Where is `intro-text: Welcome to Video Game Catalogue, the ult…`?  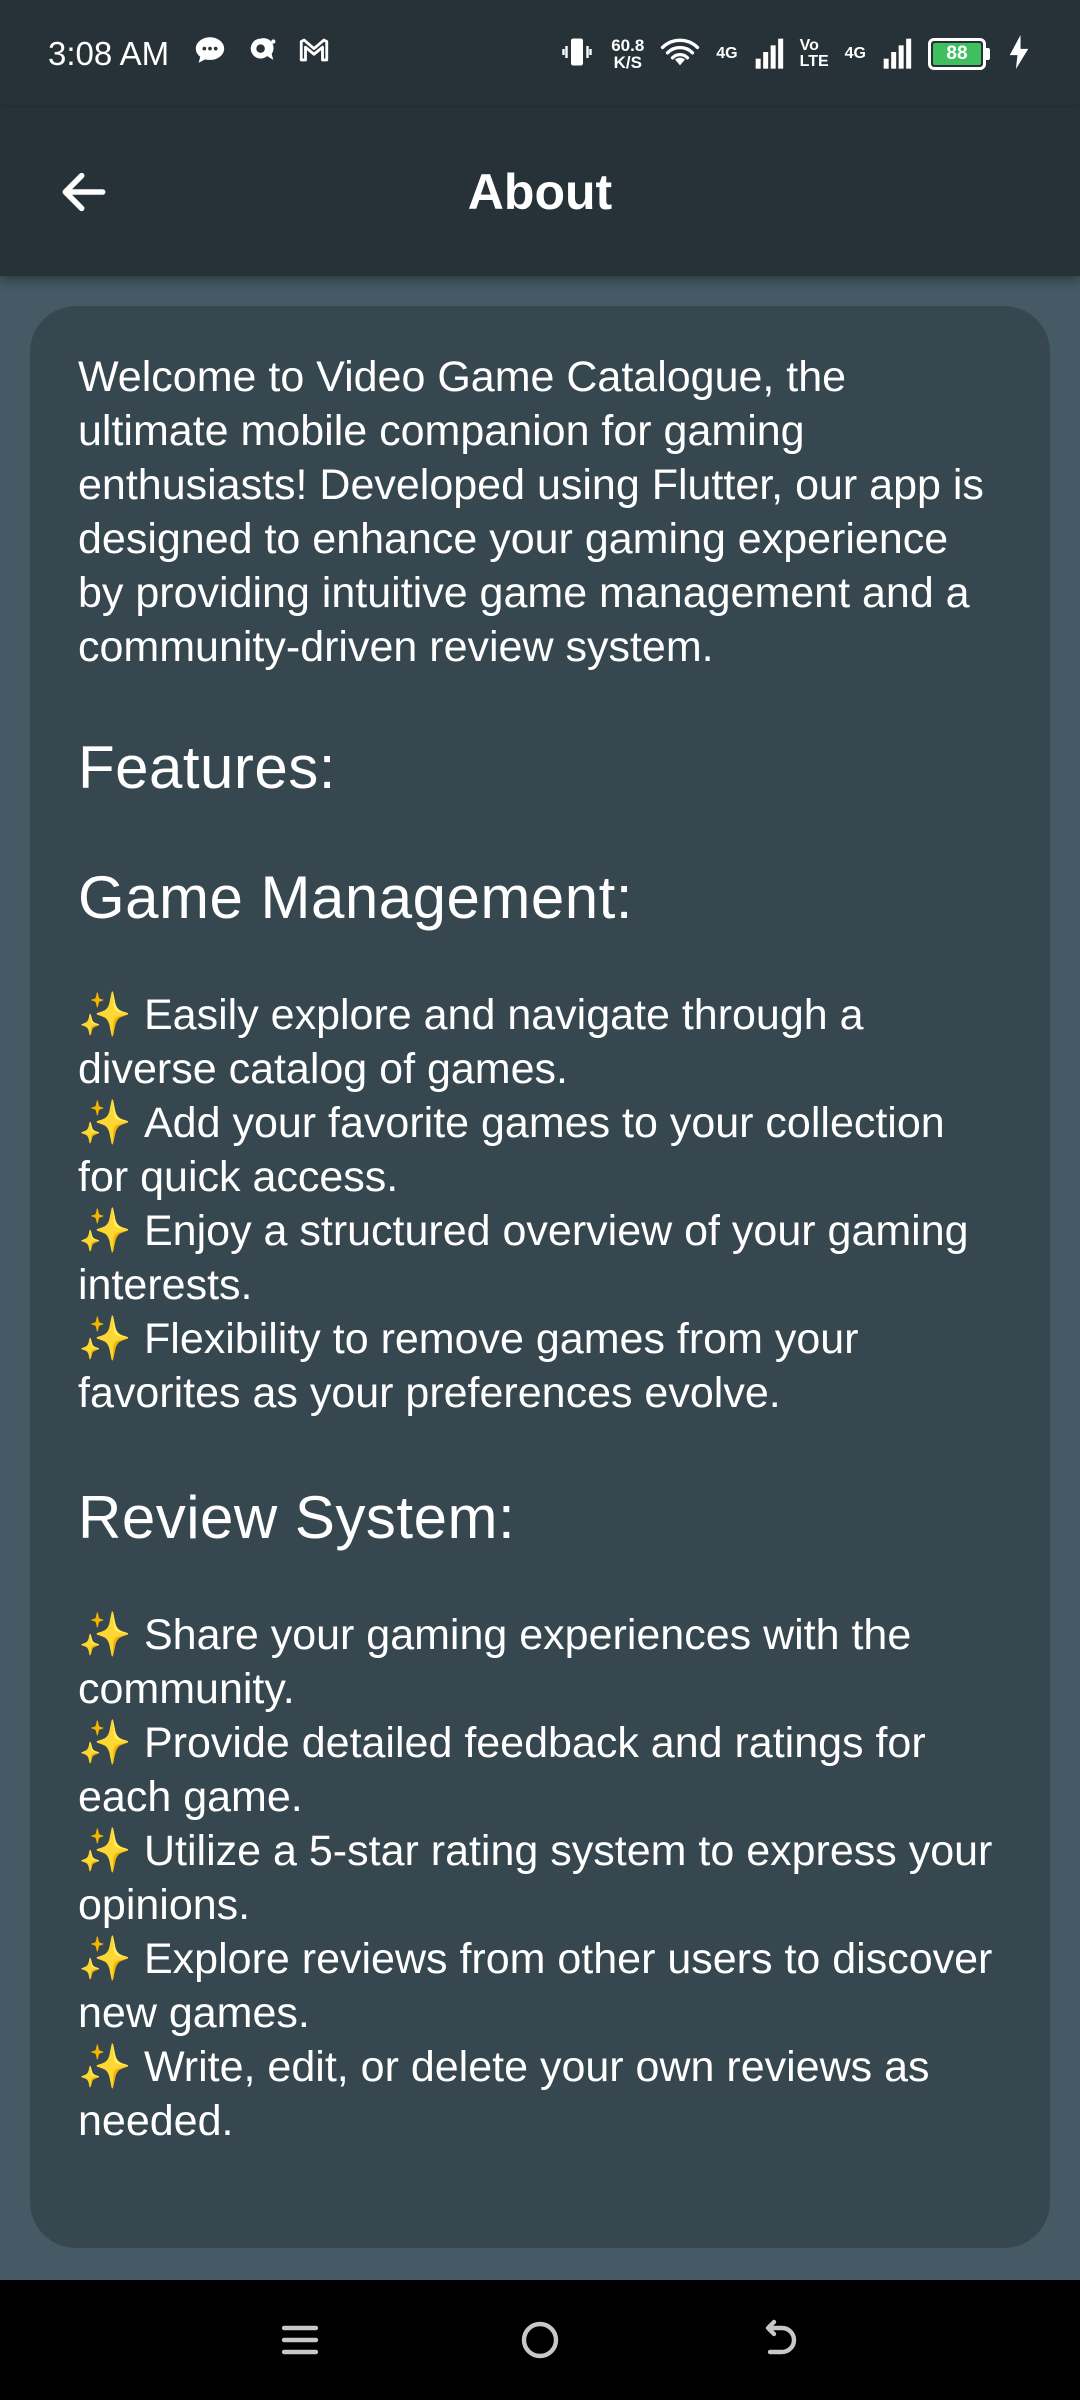 intro-text: Welcome to Video Game Catalogue, the ult… is located at coordinates (531, 512).